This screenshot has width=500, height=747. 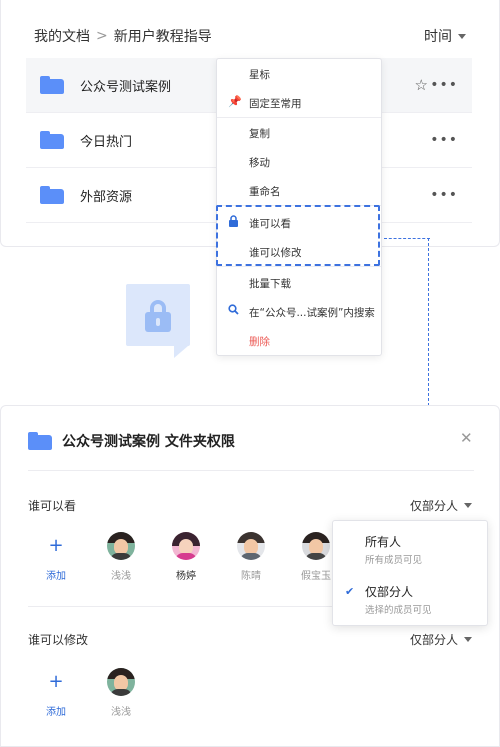 What do you see at coordinates (466, 438) in the screenshot?
I see `close-icon: ✕` at bounding box center [466, 438].